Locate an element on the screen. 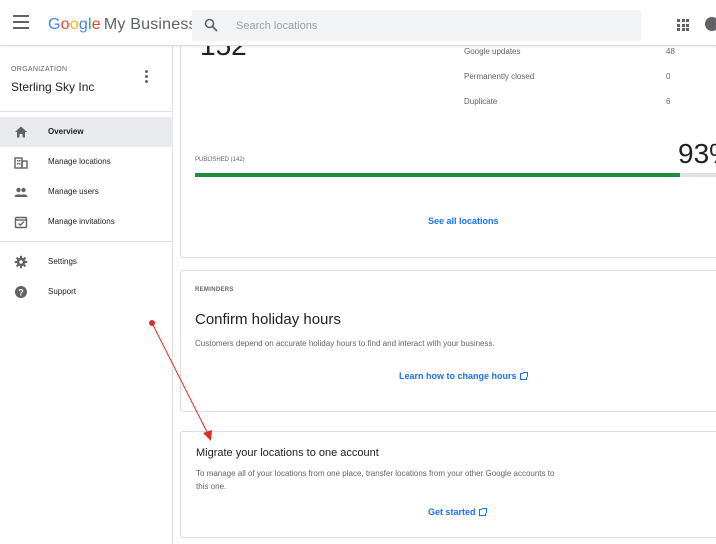 This screenshot has width=716, height=544. published-percent: 93% is located at coordinates (697, 153).